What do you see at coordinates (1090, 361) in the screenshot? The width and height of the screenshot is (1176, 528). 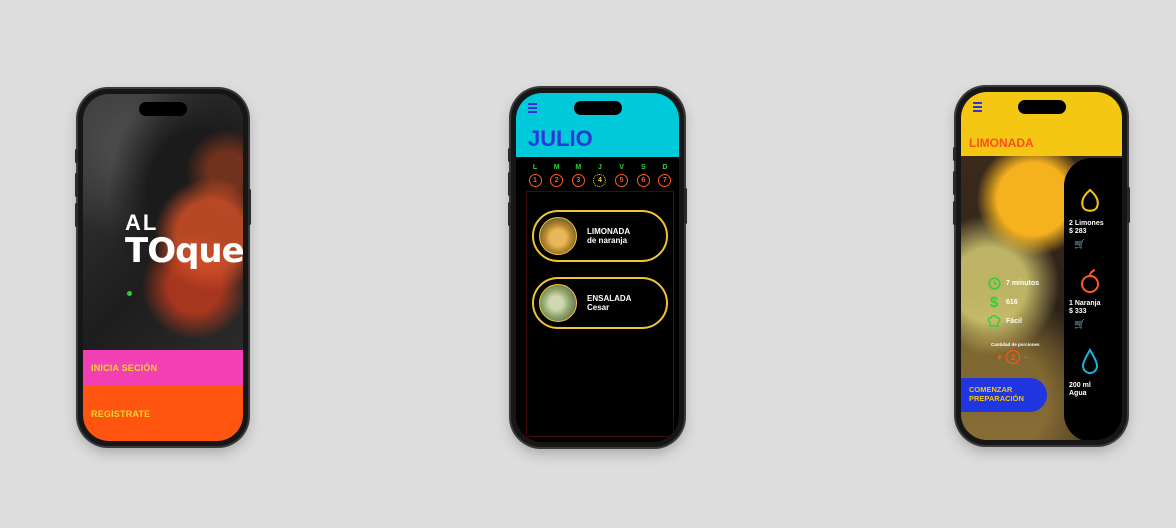 I see `water-drop-icon` at bounding box center [1090, 361].